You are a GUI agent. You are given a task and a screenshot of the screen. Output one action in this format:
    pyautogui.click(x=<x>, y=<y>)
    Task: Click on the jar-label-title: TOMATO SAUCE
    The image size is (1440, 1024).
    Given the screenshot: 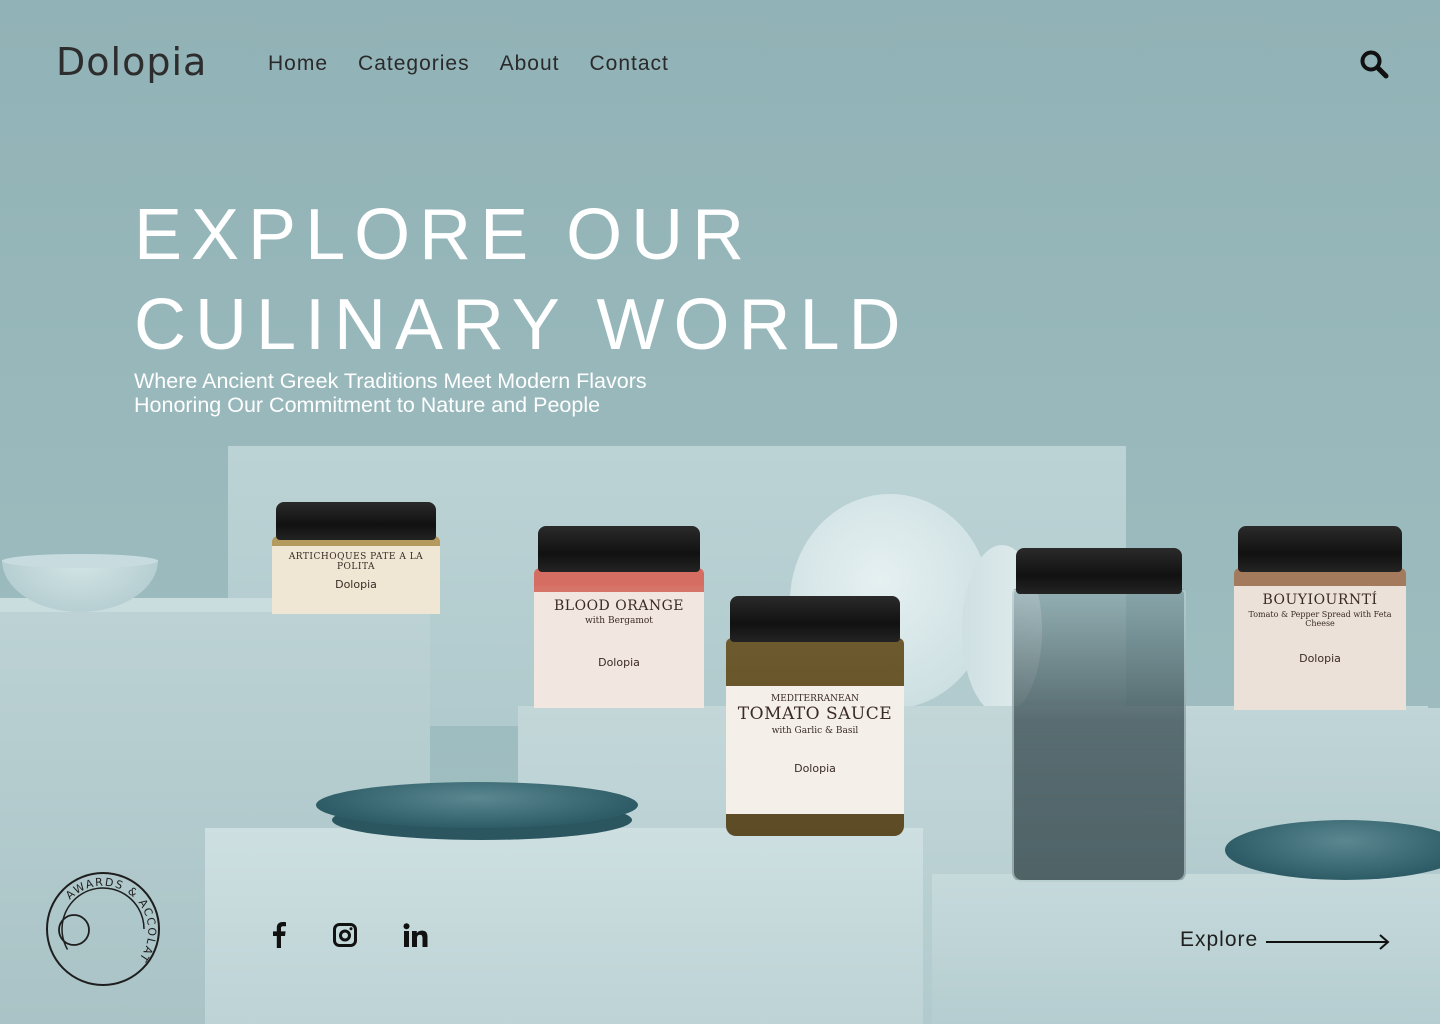 What is the action you would take?
    pyautogui.click(x=815, y=714)
    